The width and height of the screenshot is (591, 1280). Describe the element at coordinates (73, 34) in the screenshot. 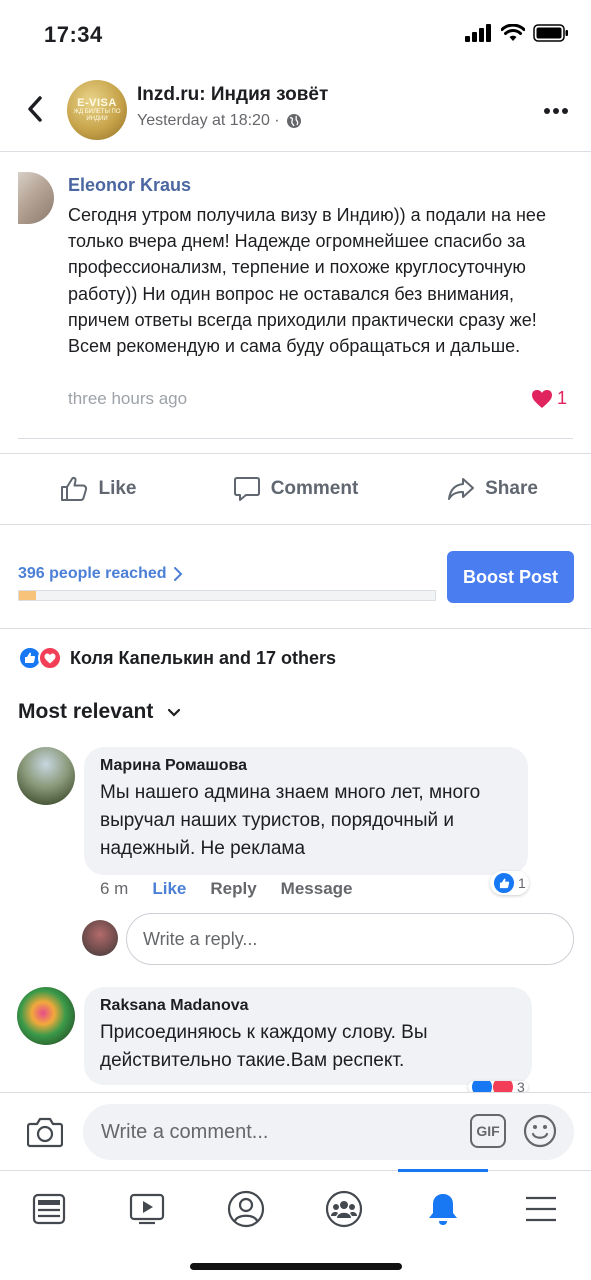

I see `status-time: 17:34` at that location.